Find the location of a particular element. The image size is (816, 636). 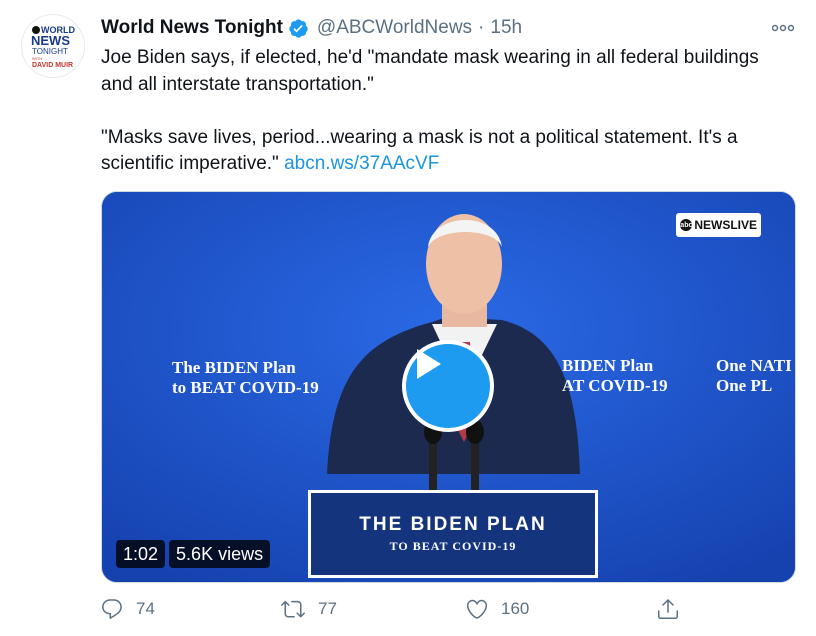

ellipsis-icon is located at coordinates (783, 28).